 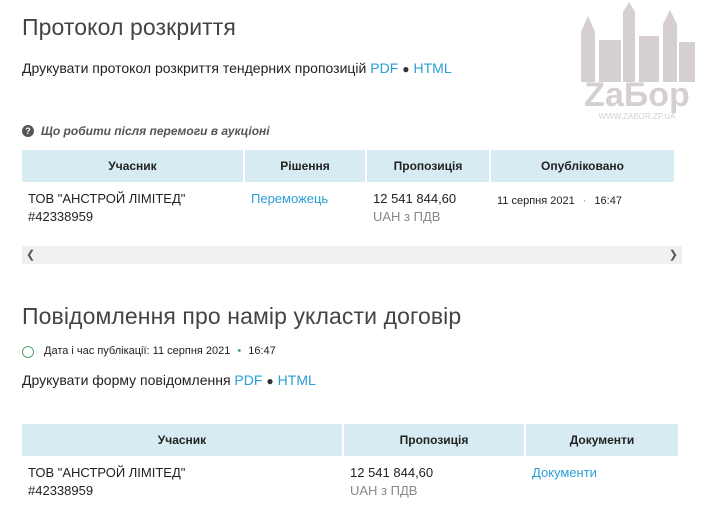 I want to click on col-published: Опубліковано, so click(x=582, y=166).